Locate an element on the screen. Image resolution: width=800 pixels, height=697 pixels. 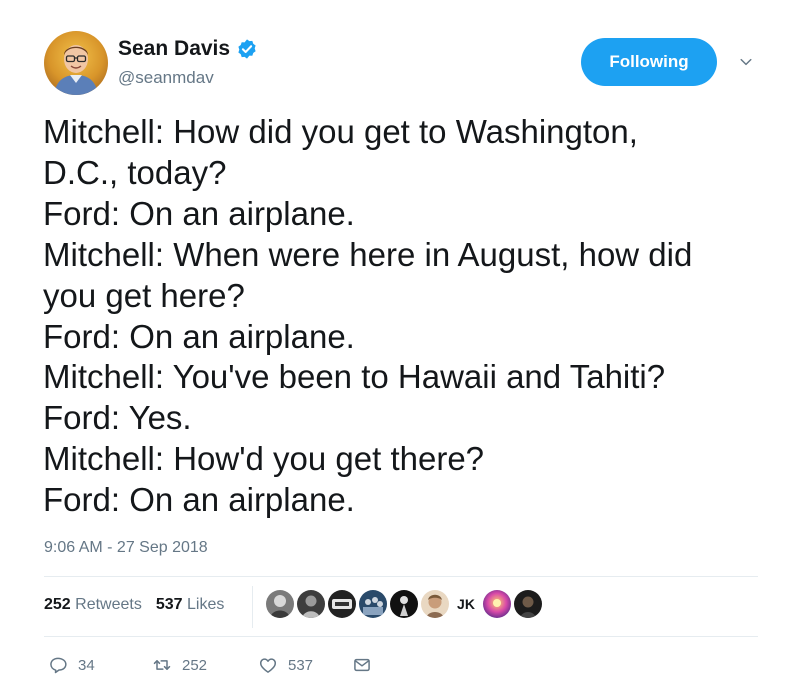
retweets-stat: 252 Retweets is located at coordinates (93, 605).